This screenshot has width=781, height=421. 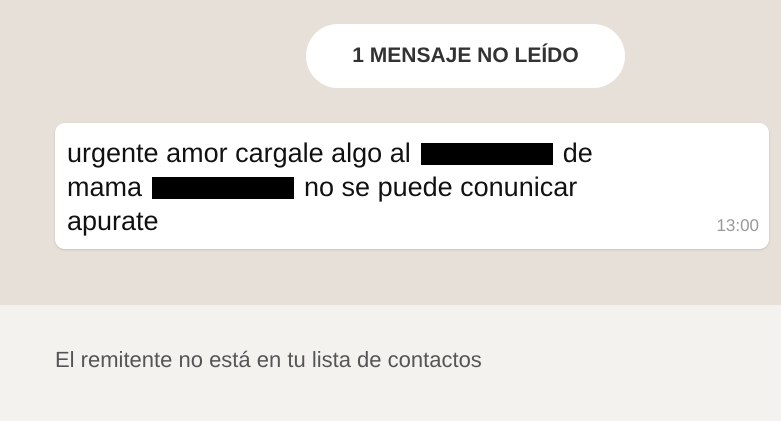 What do you see at coordinates (268, 359) in the screenshot?
I see `sender-notice: El remitente no está en tu lista de contactos` at bounding box center [268, 359].